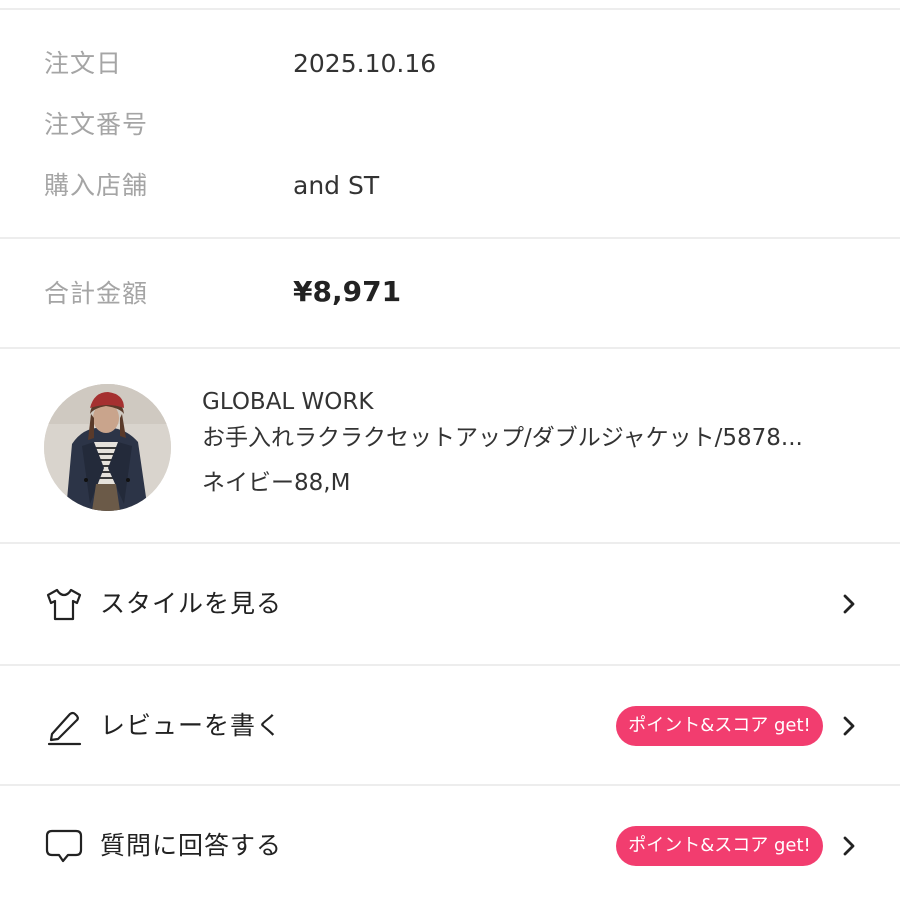 Image resolution: width=900 pixels, height=900 pixels. I want to click on view-style-label: スタイルを見る, so click(191, 603).